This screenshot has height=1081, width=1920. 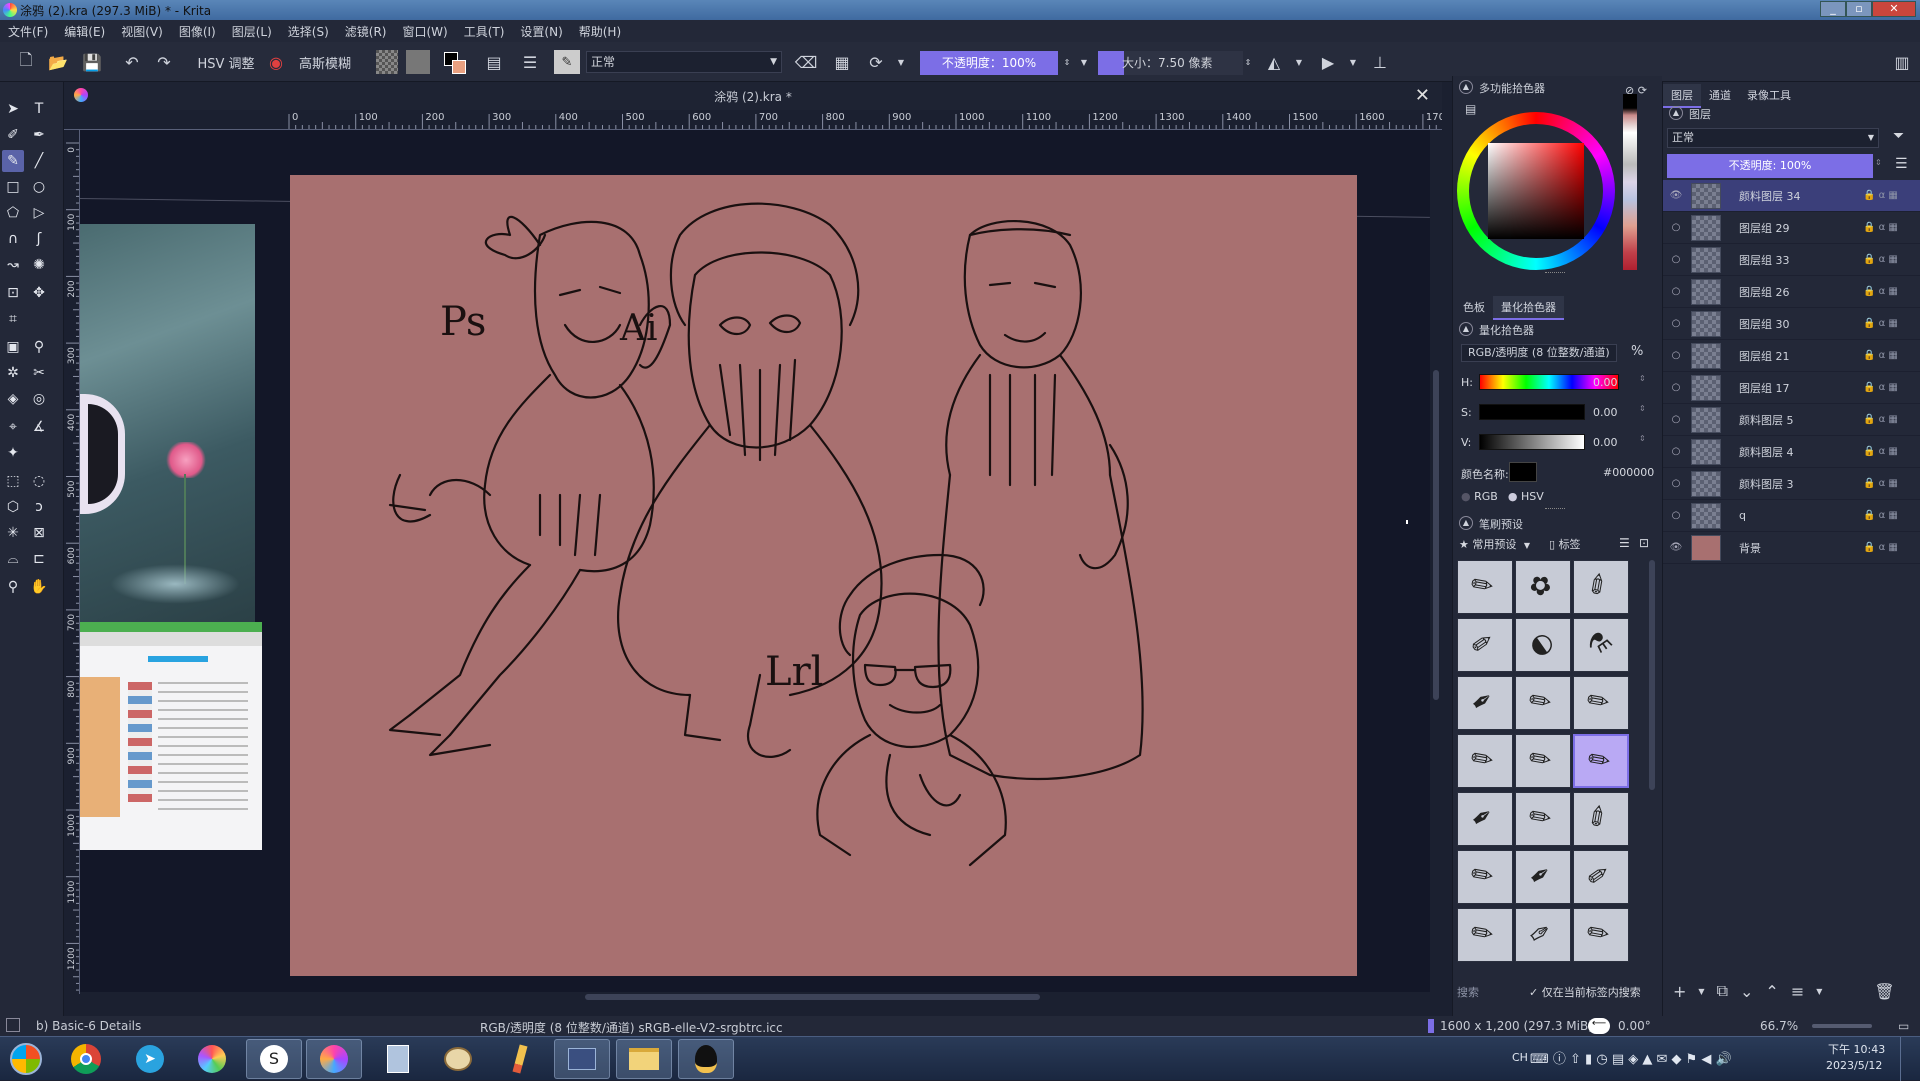 I want to click on radio-hsv: ● HSV, so click(x=1526, y=496).